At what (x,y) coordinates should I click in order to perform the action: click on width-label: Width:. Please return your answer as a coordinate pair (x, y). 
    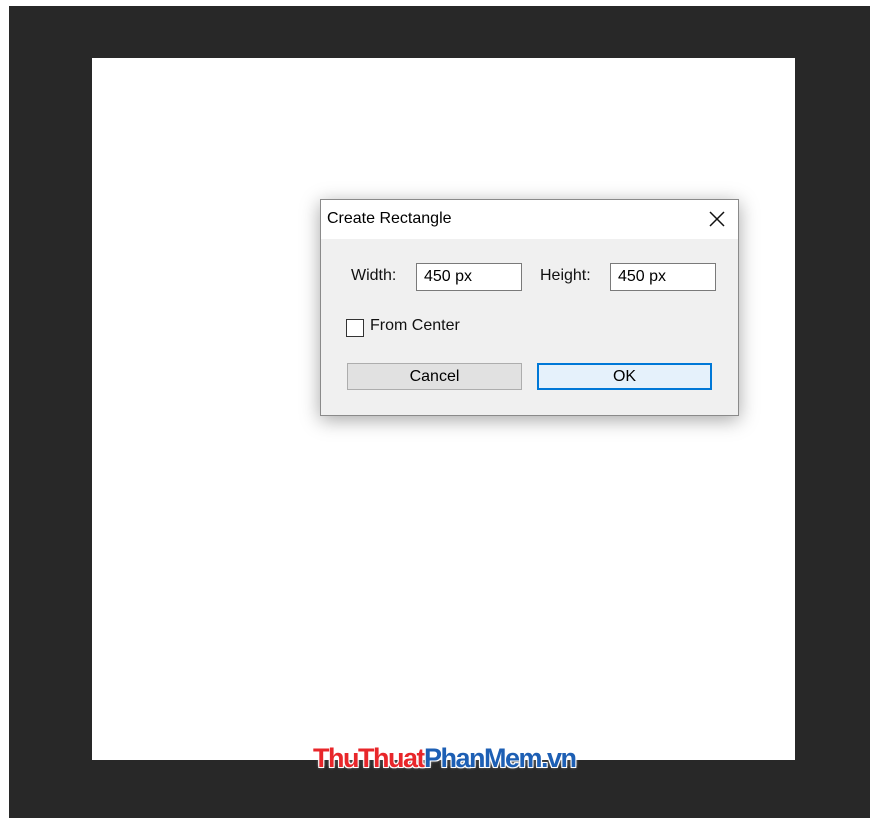
    Looking at the image, I should click on (374, 275).